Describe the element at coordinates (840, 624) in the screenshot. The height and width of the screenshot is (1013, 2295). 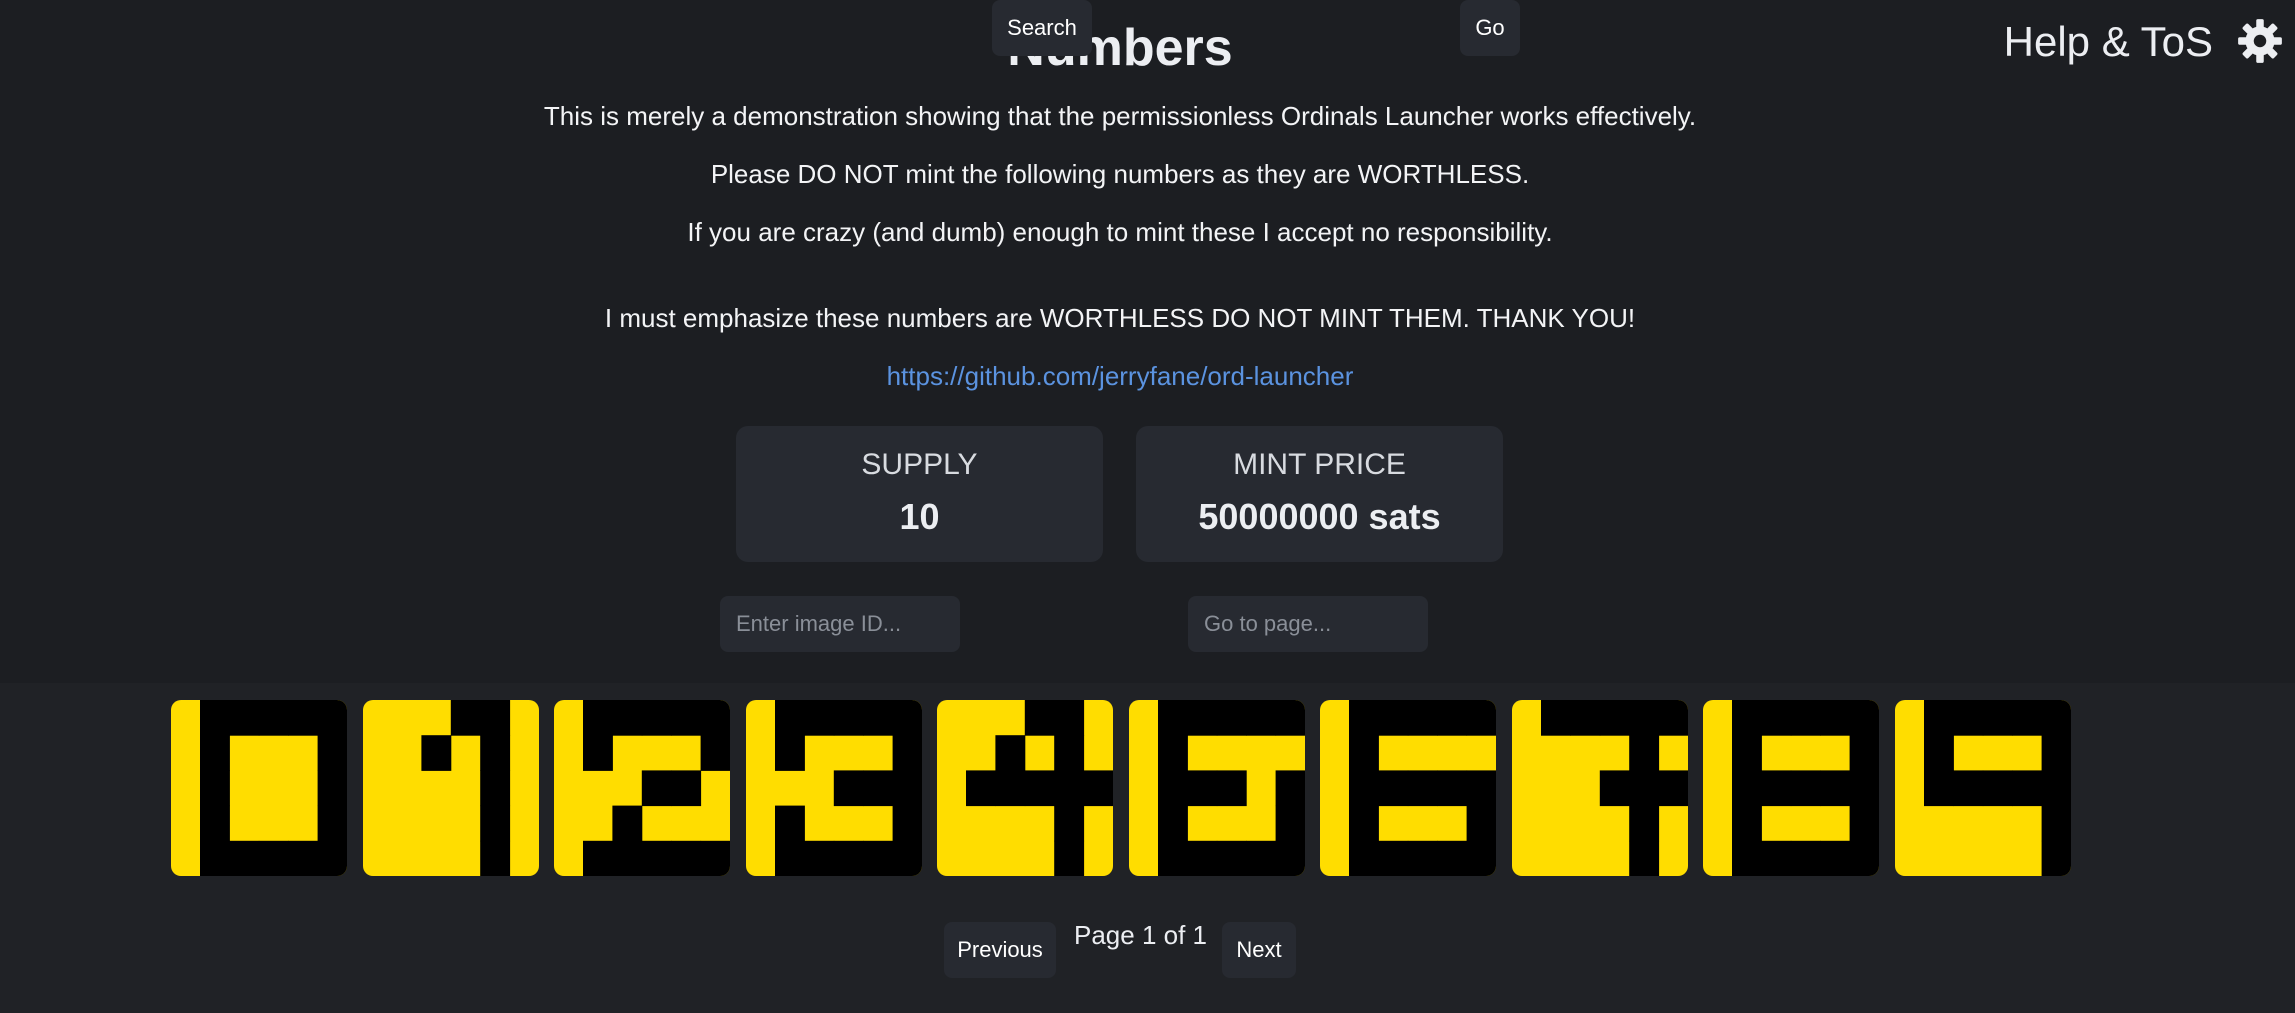
I see `image-id-search-input` at that location.